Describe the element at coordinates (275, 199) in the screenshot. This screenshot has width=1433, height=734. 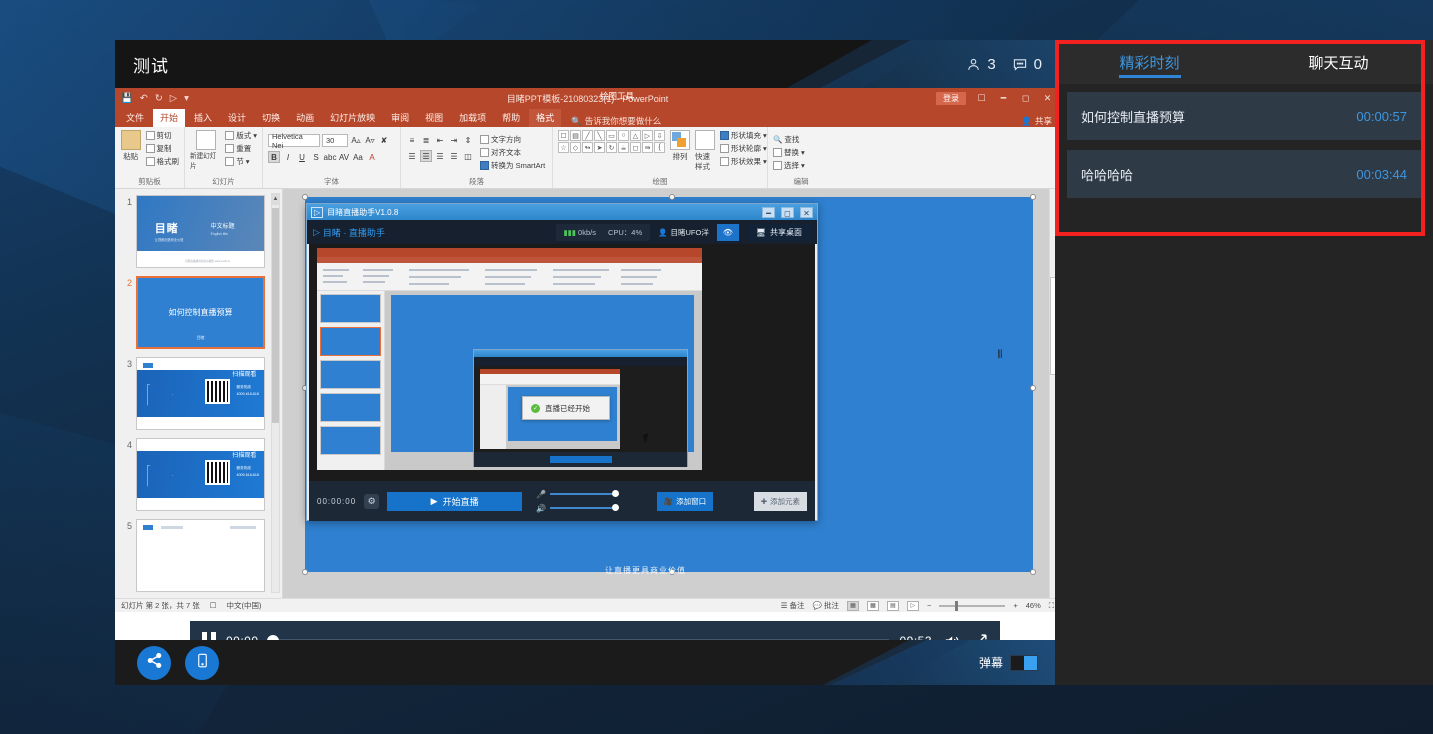
I see `scroll-up-arrow-icon: ▲` at that location.